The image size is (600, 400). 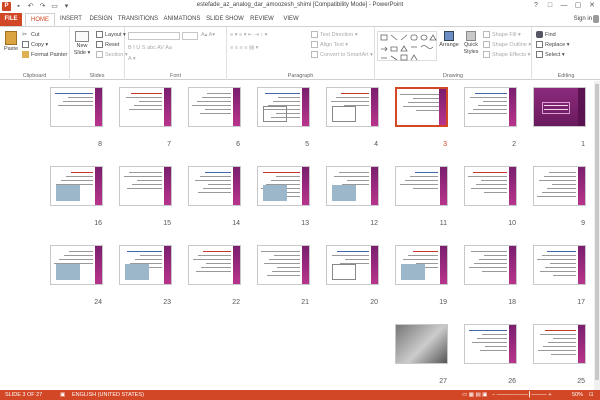 I want to click on shape-fill-button: Shape Fill ▾, so click(x=502, y=35).